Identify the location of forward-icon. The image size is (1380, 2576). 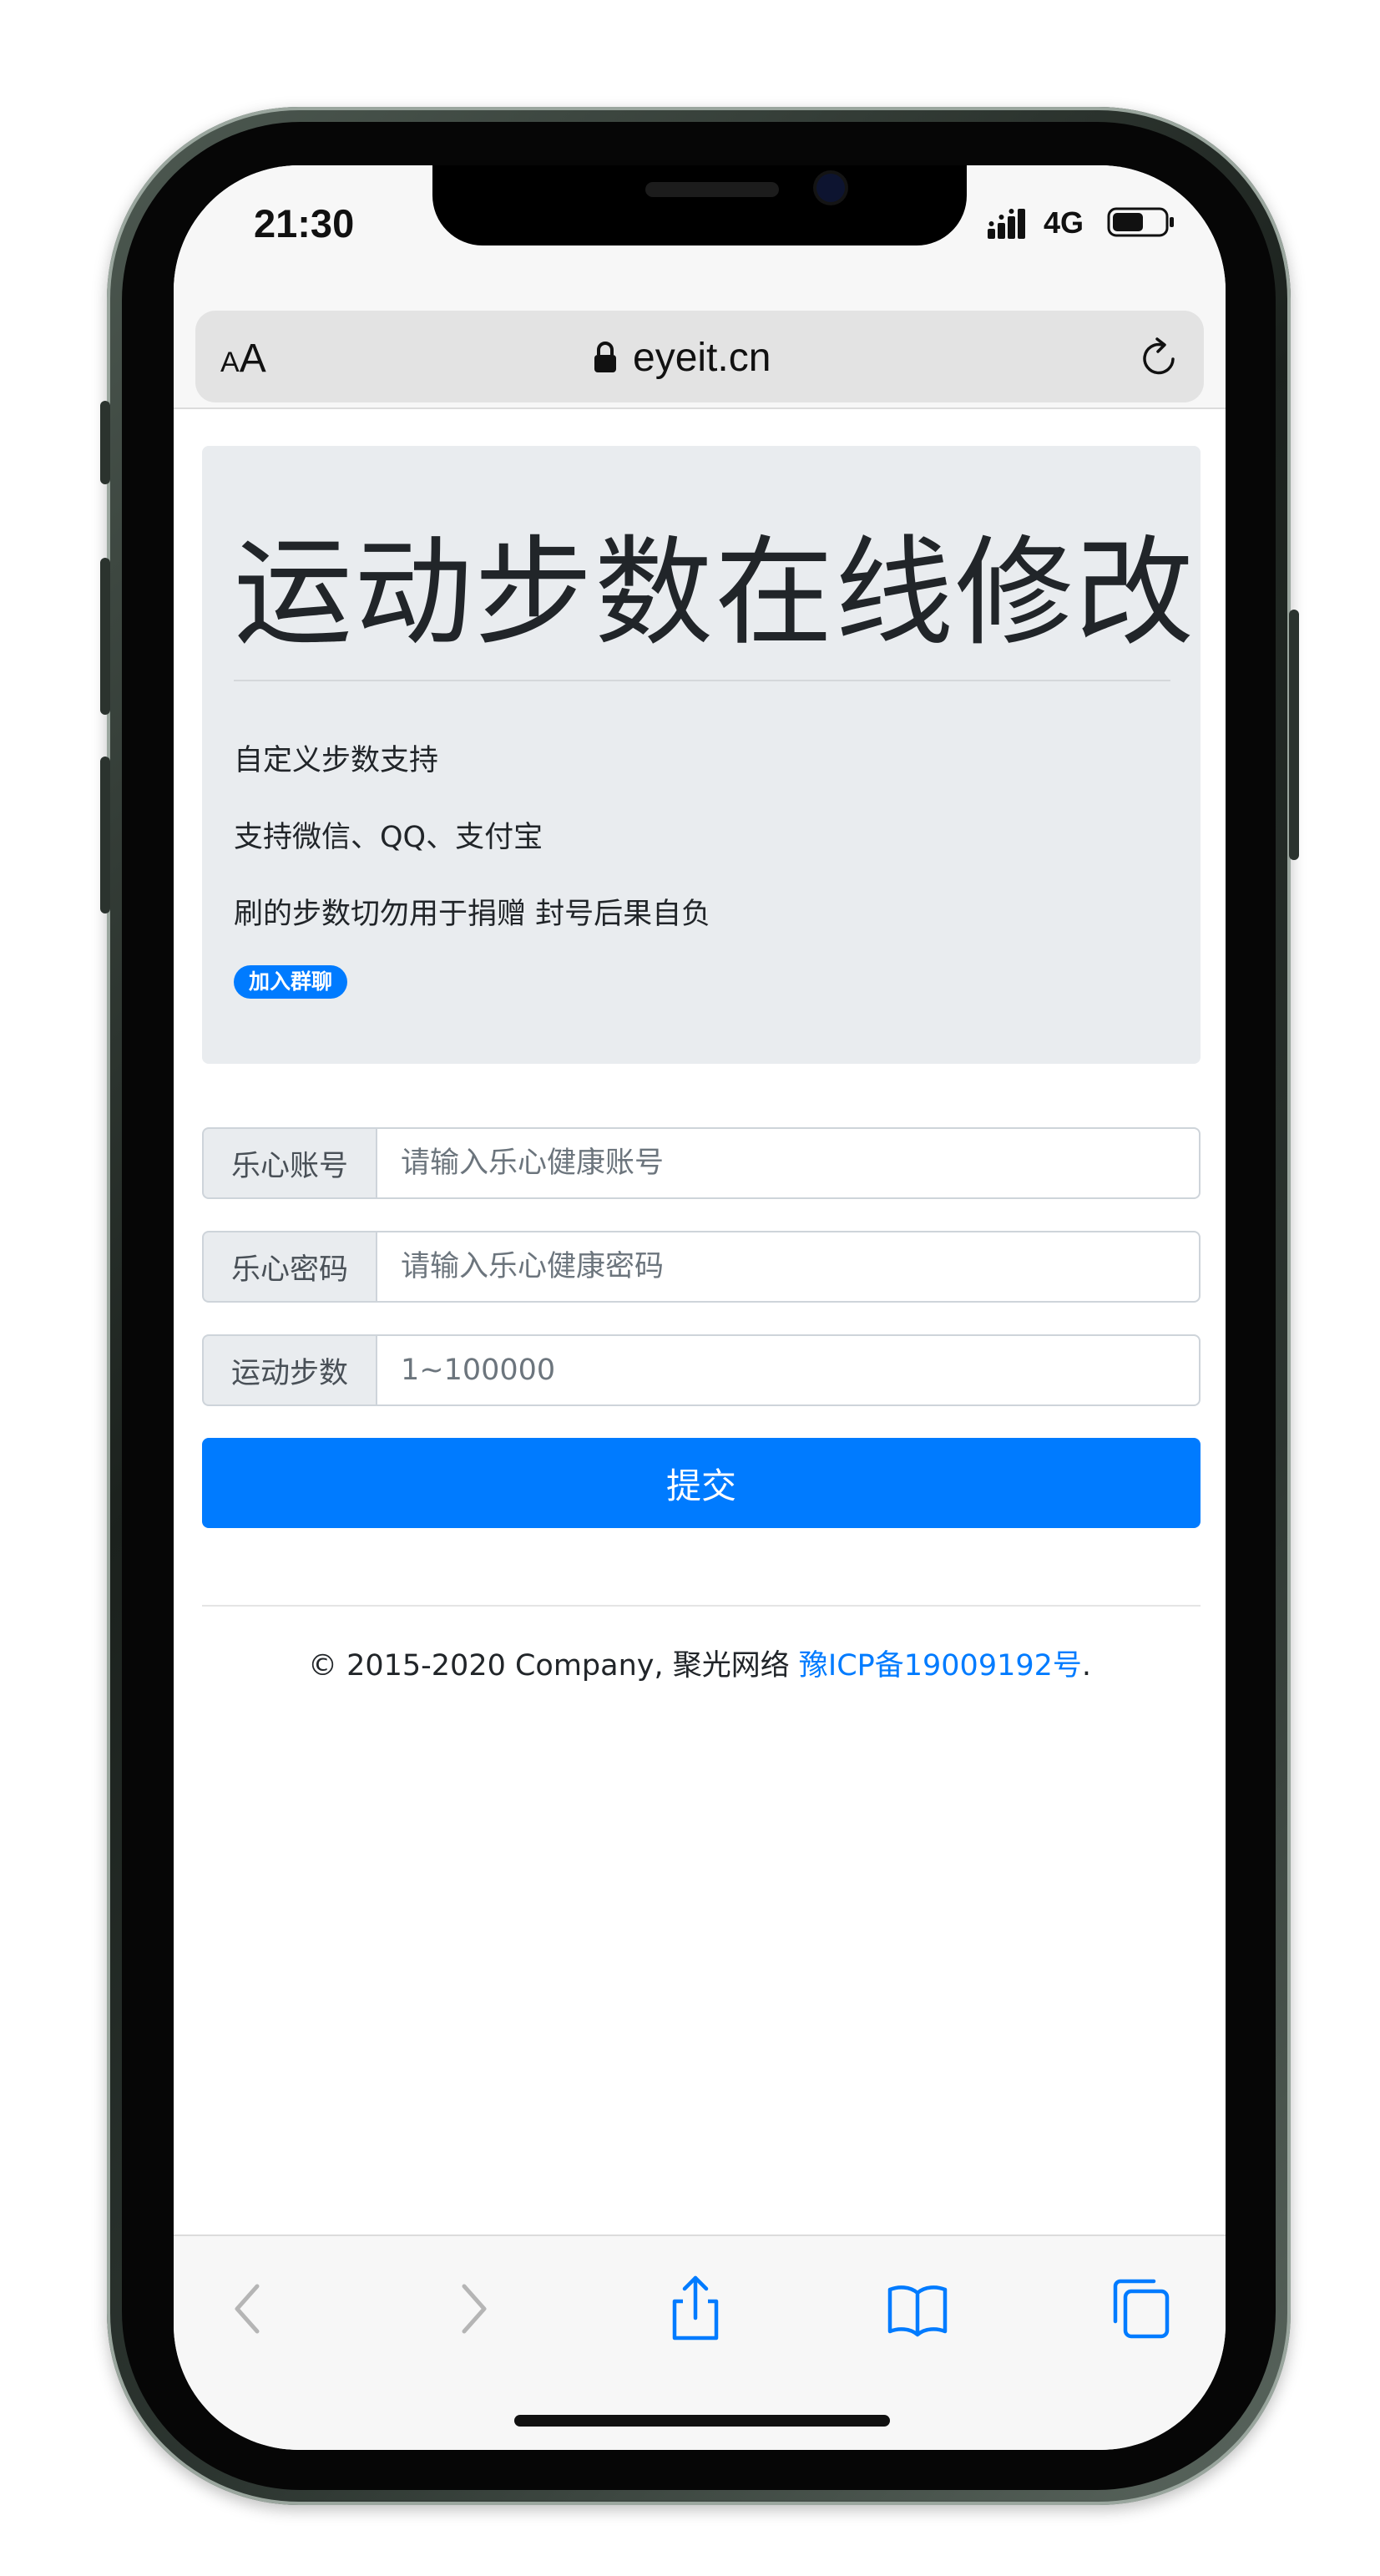
(472, 2308).